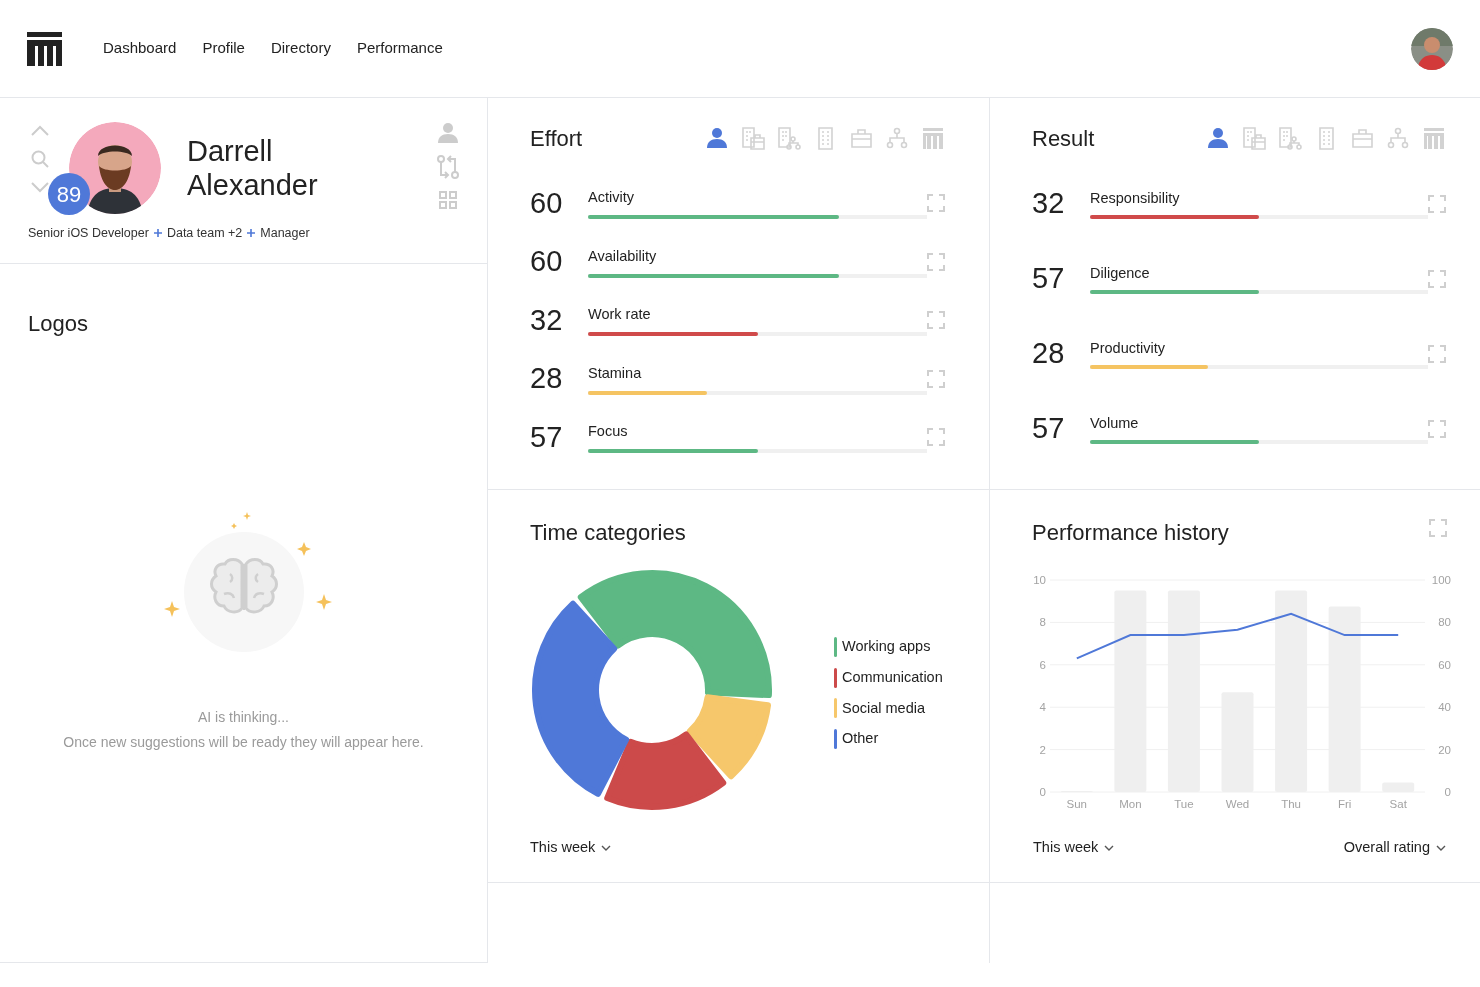 This screenshot has height=987, width=1480. I want to click on axis-label: Mon, so click(1130, 804).